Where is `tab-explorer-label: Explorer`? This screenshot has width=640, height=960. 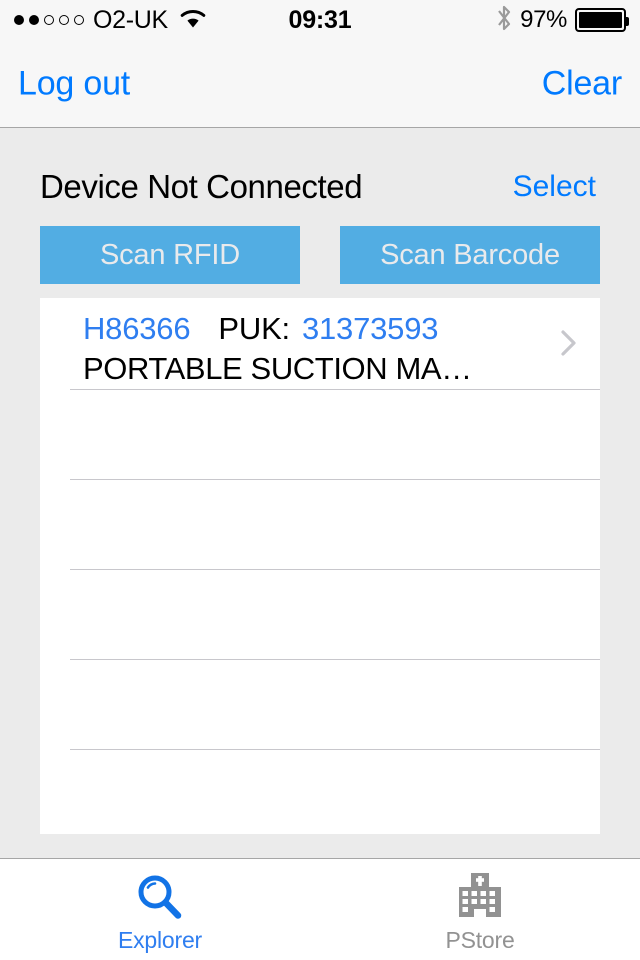 tab-explorer-label: Explorer is located at coordinates (160, 940).